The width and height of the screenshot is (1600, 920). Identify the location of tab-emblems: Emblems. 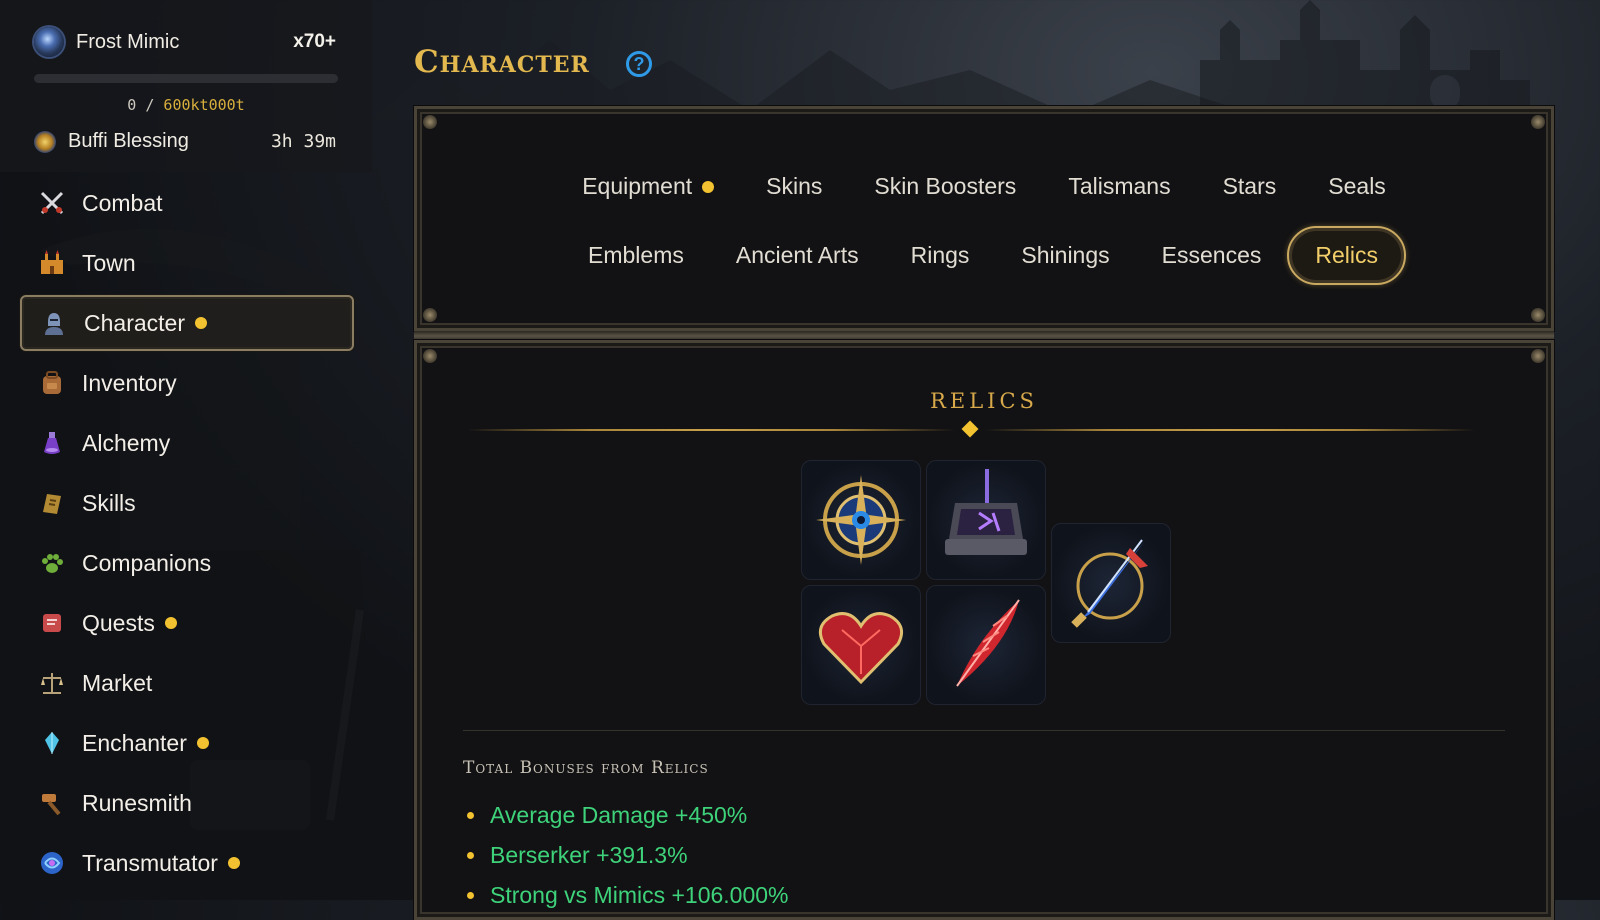
(636, 255).